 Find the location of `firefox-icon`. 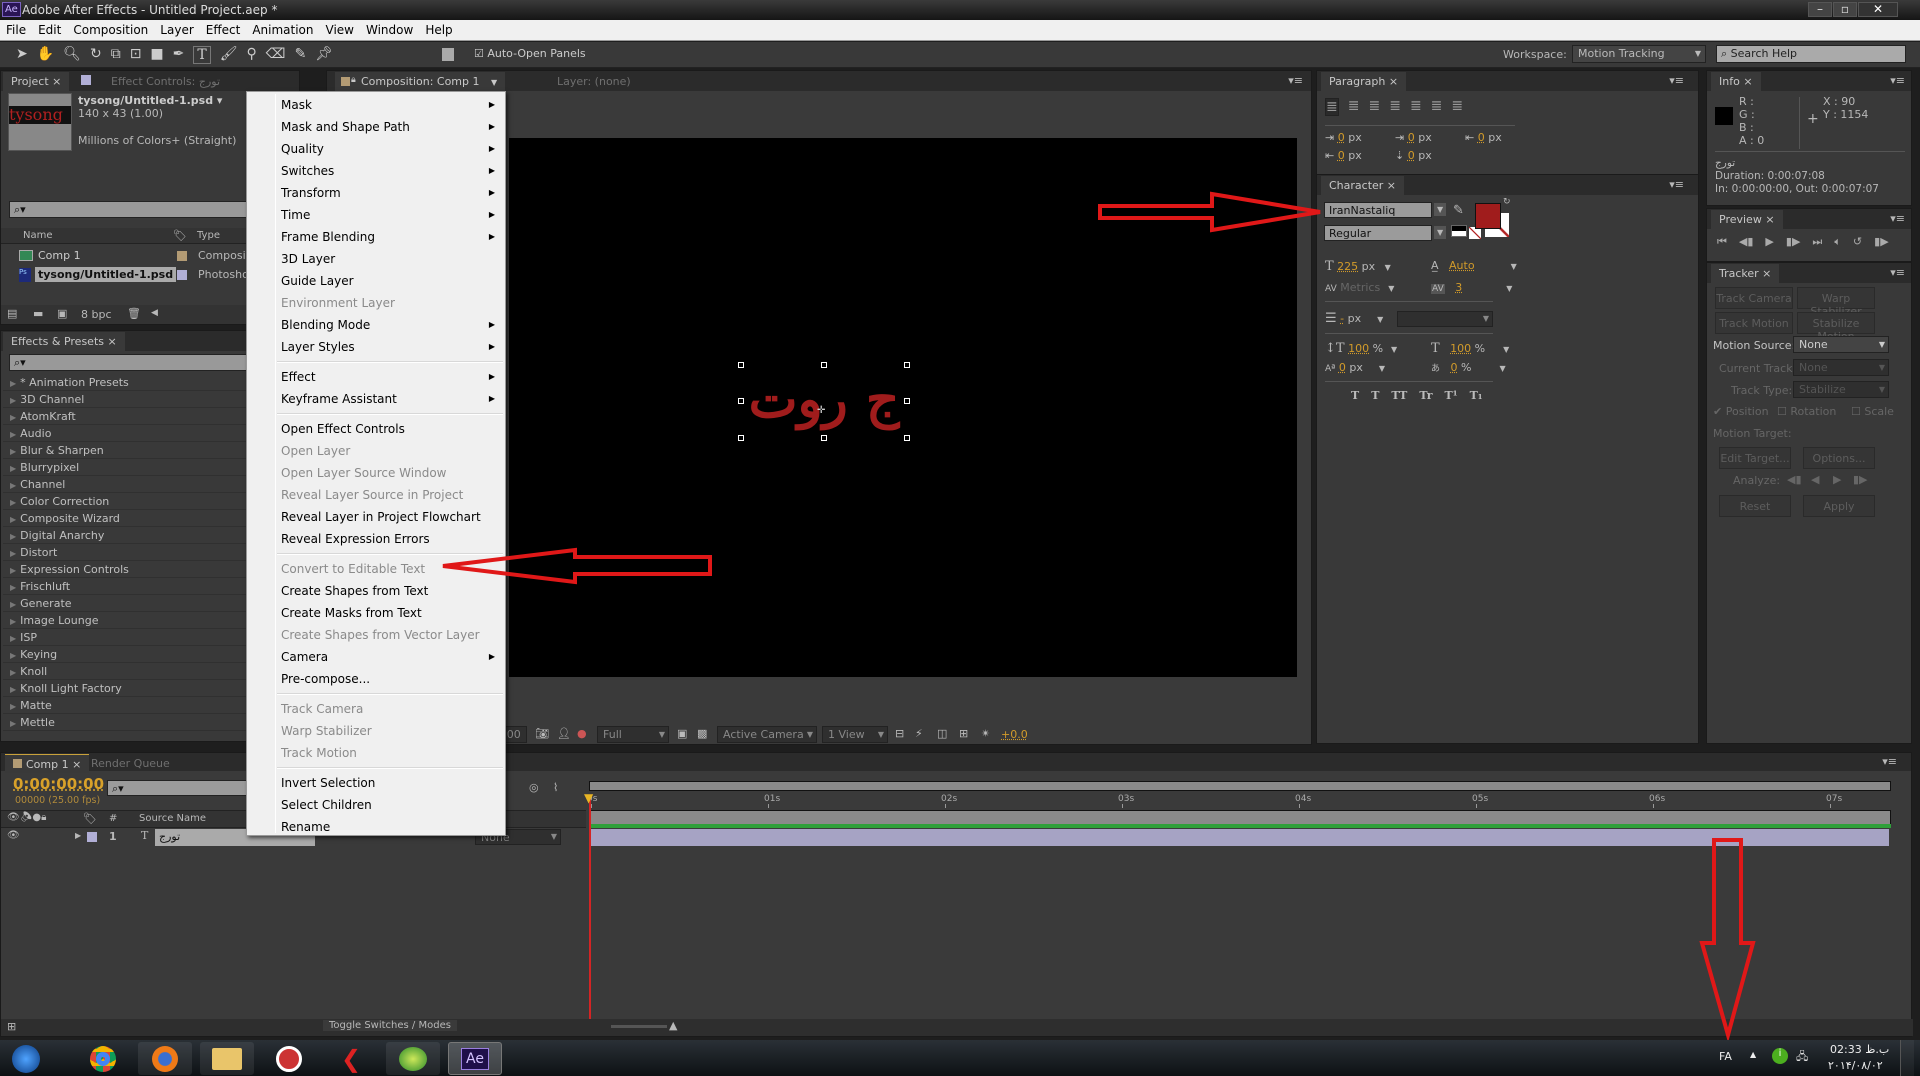

firefox-icon is located at coordinates (165, 1058).